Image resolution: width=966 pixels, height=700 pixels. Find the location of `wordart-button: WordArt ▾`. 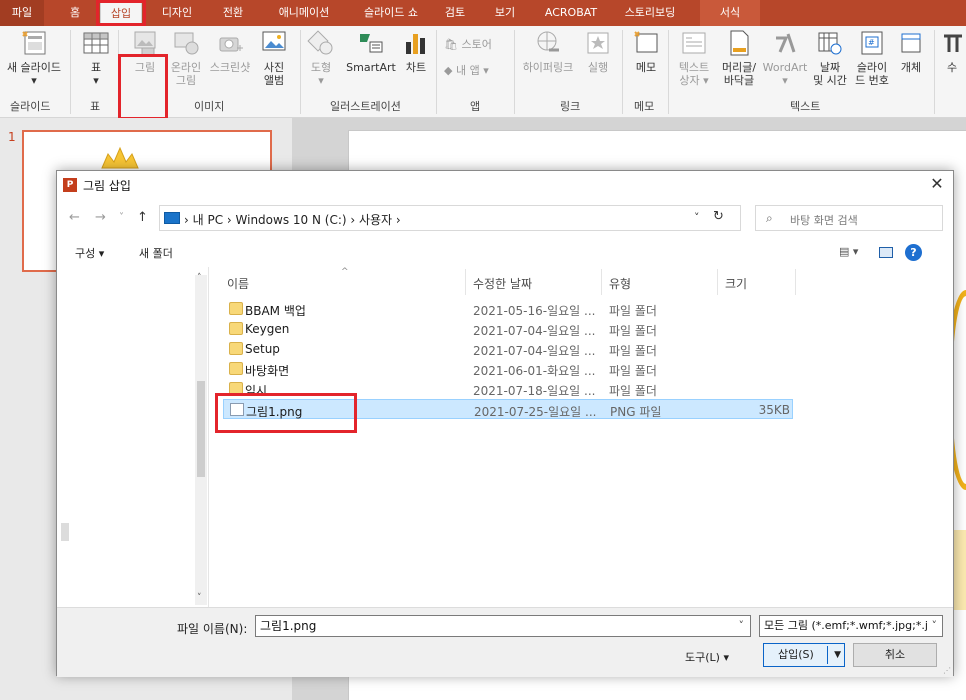

wordart-button: WordArt ▾ is located at coordinates (785, 57).